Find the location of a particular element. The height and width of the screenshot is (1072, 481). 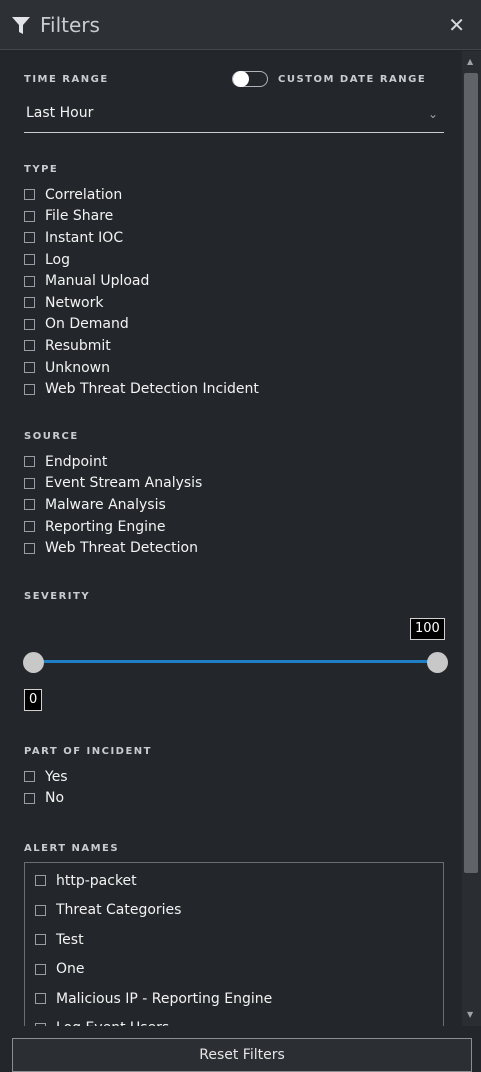

source-checkbox-item: Malware Analysis is located at coordinates (113, 505).